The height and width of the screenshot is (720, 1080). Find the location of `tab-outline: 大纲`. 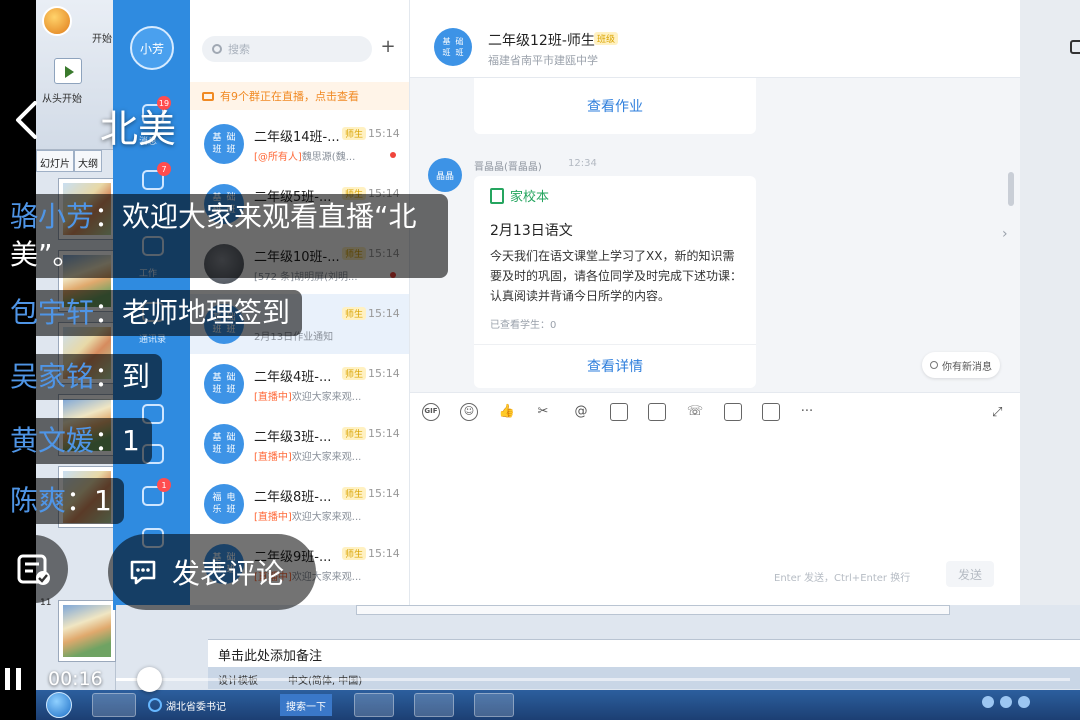

tab-outline: 大纲 is located at coordinates (88, 161).